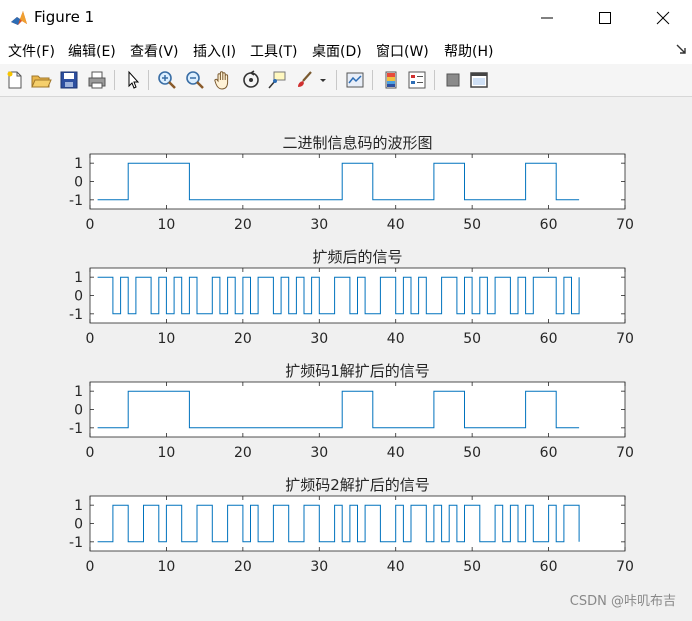  I want to click on hide-plot-tools-icon, so click(453, 80).